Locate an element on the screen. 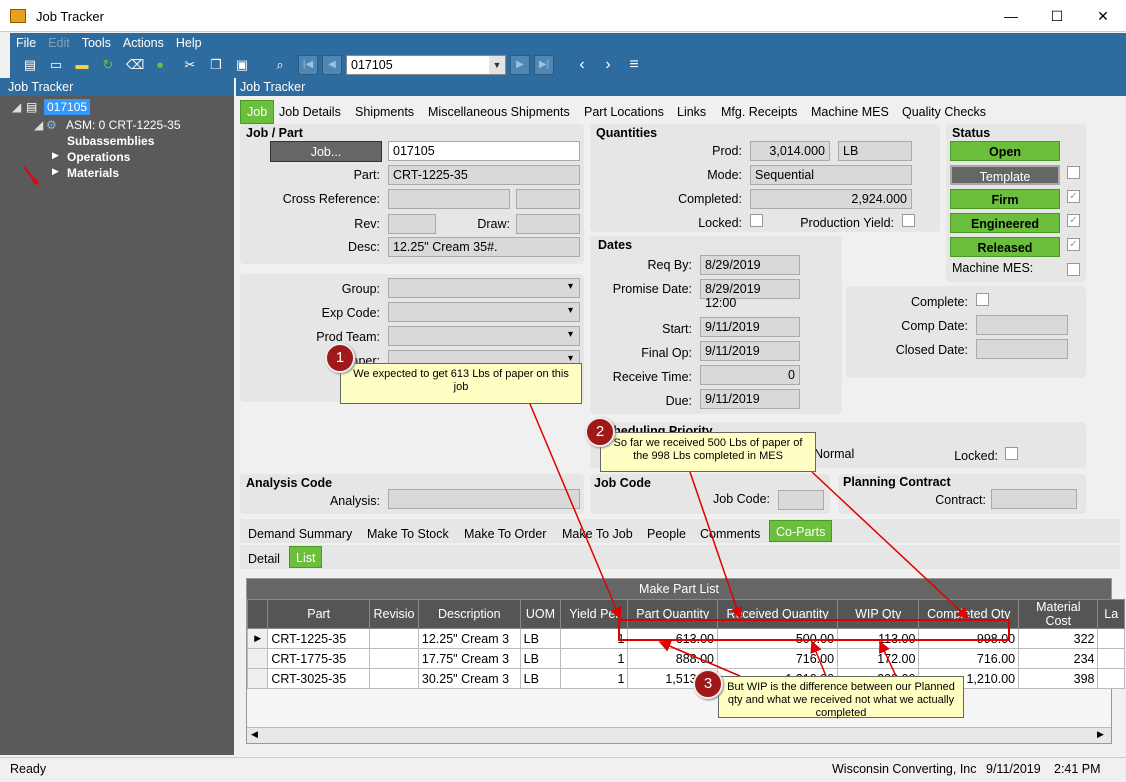 The height and width of the screenshot is (782, 1126). tab-comments: Comments is located at coordinates (730, 532).